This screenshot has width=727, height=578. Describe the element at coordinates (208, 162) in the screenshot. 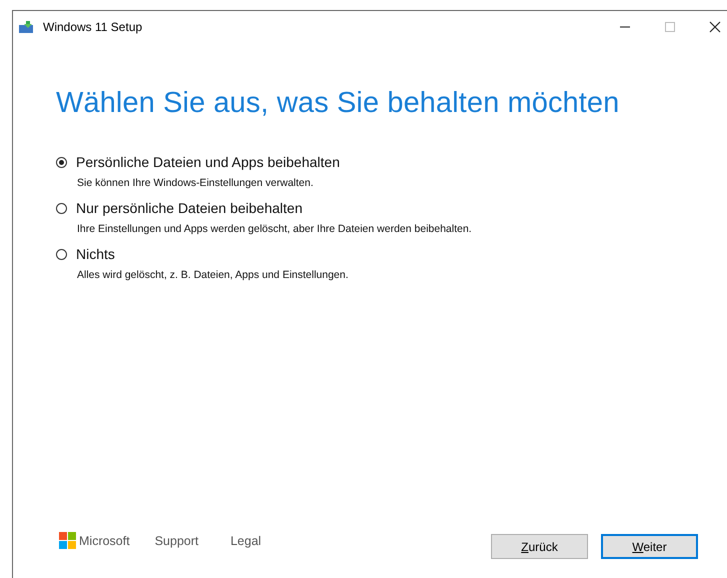

I see `option-label: Persönliche Dateien und Apps beibehalten` at that location.